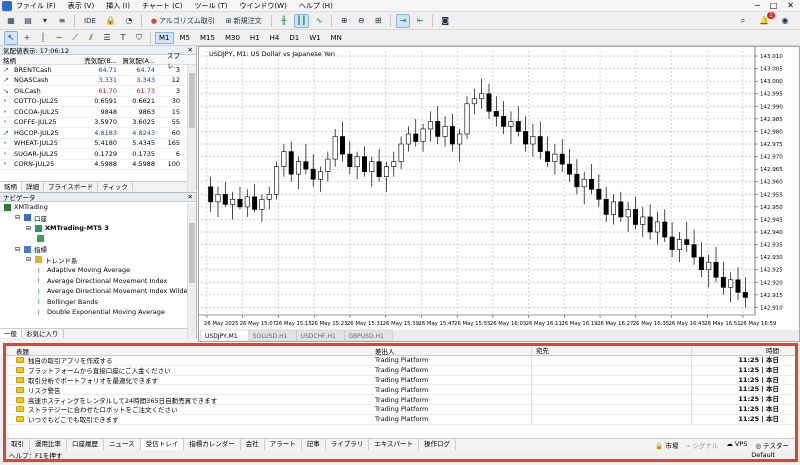 The width and height of the screenshot is (800, 465). What do you see at coordinates (785, 21) in the screenshot?
I see `account-icon: ◉` at bounding box center [785, 21].